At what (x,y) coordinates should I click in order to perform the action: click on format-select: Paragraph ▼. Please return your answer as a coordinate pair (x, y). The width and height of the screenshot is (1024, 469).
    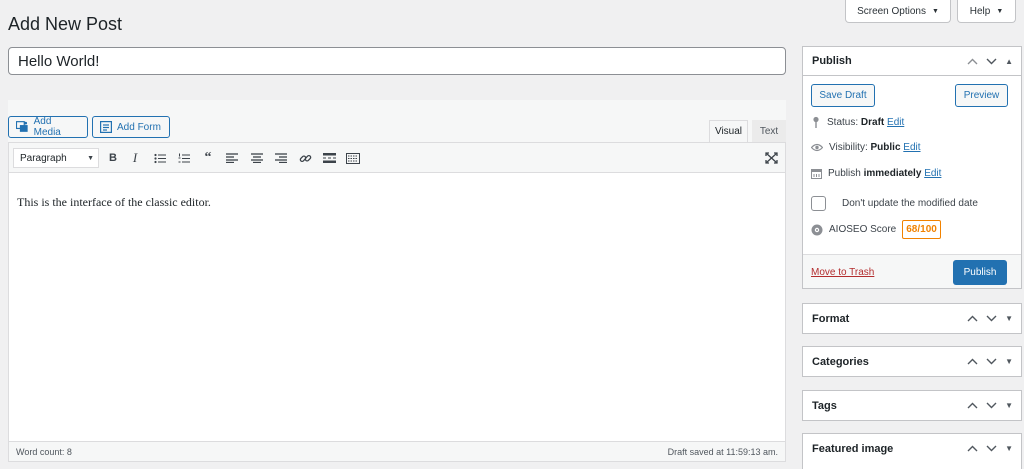
    Looking at the image, I should click on (56, 158).